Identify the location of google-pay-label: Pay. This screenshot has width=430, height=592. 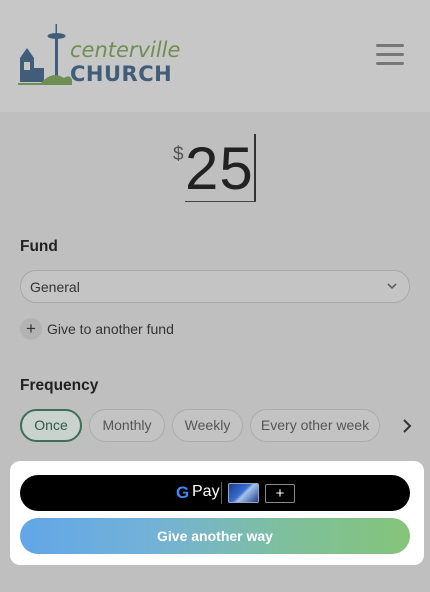
(206, 491).